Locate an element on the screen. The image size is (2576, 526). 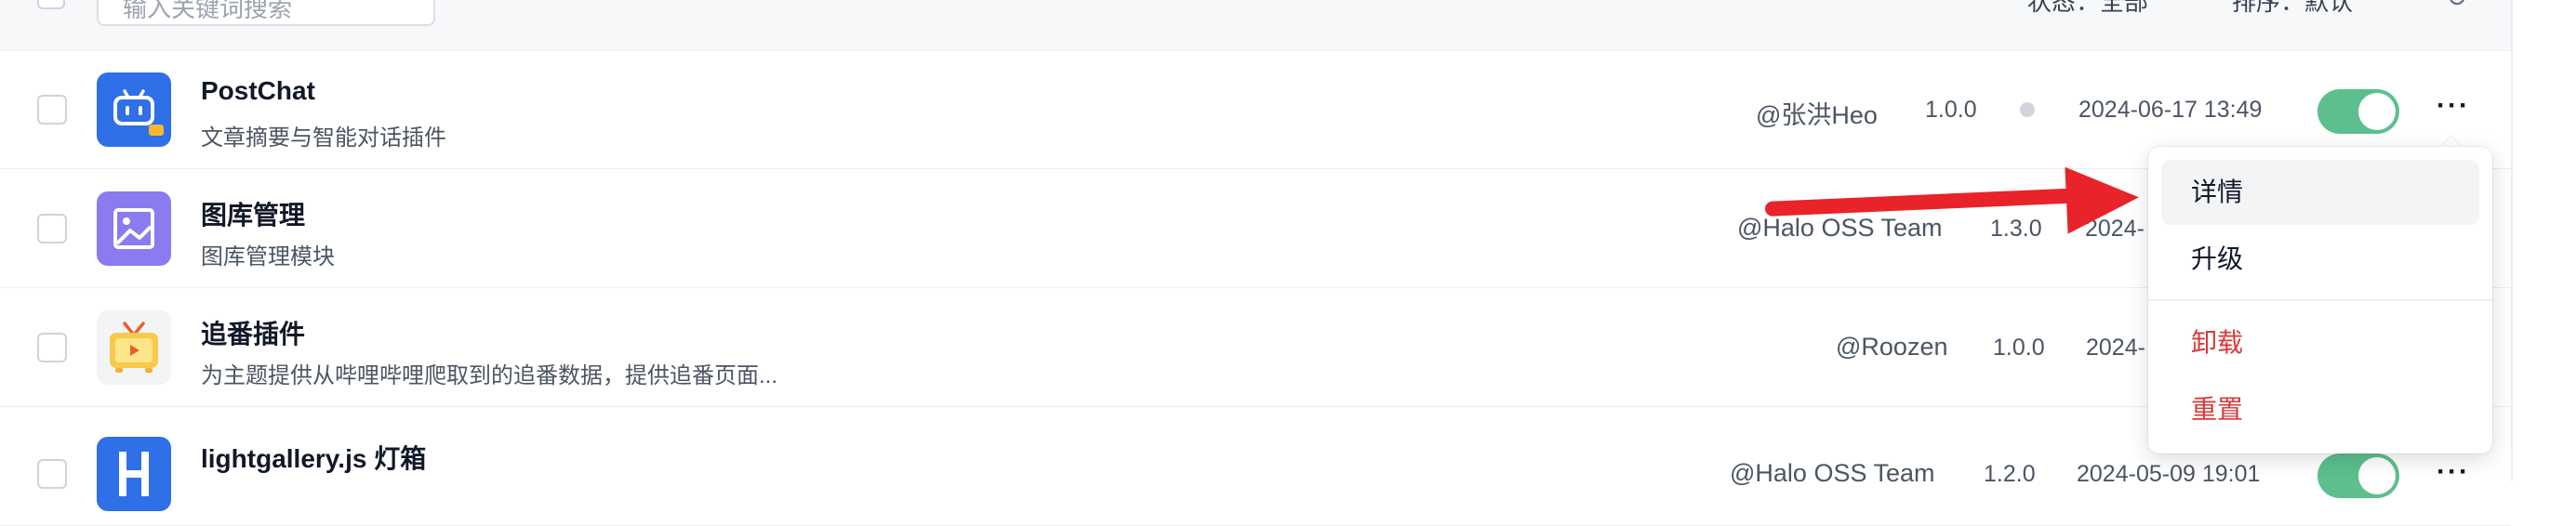
plugin-description: 文章摘要与智能对话插件 is located at coordinates (323, 138).